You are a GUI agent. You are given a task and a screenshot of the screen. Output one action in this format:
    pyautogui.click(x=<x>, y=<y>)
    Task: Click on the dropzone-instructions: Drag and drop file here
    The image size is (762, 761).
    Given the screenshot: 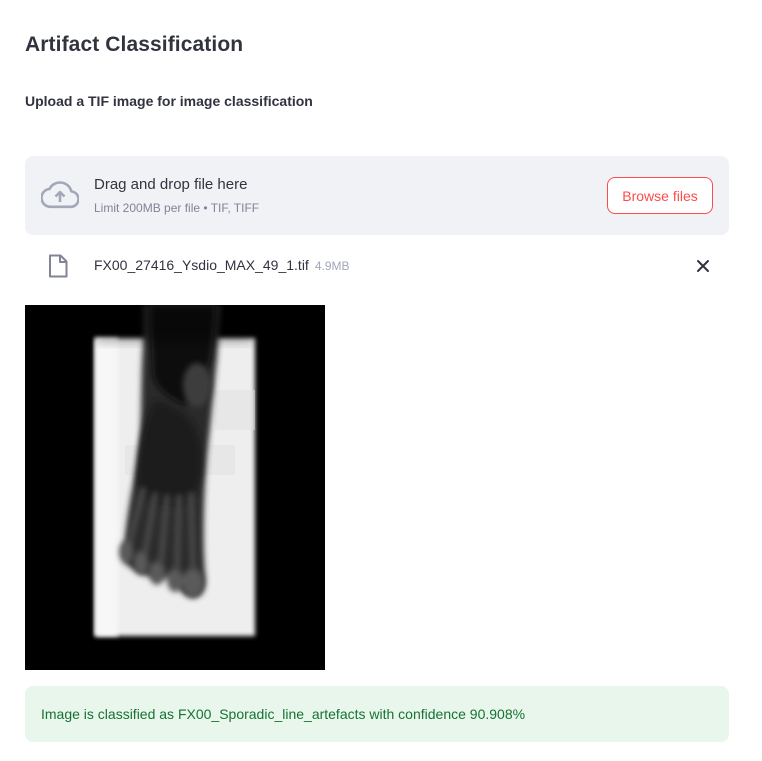 What is the action you would take?
    pyautogui.click(x=171, y=184)
    